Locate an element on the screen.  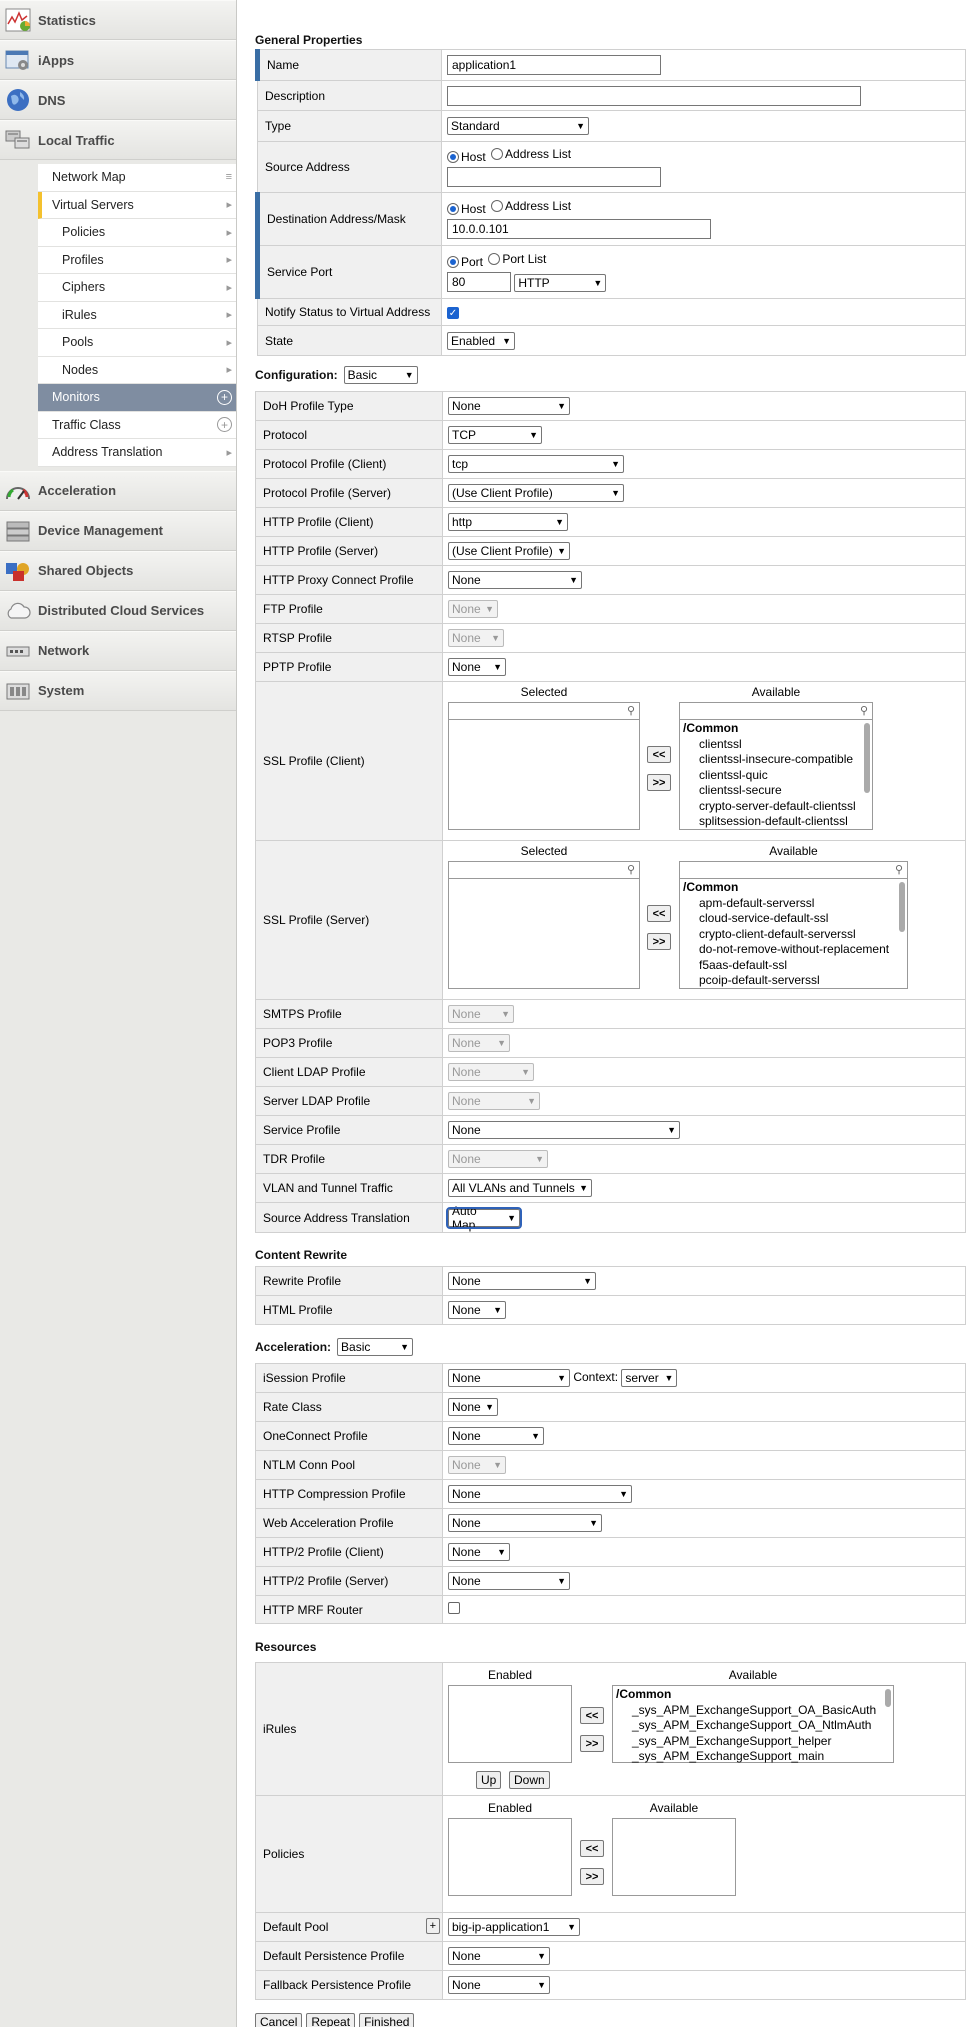
list-item: cloud-service-default-ssl is located at coordinates (793, 919).